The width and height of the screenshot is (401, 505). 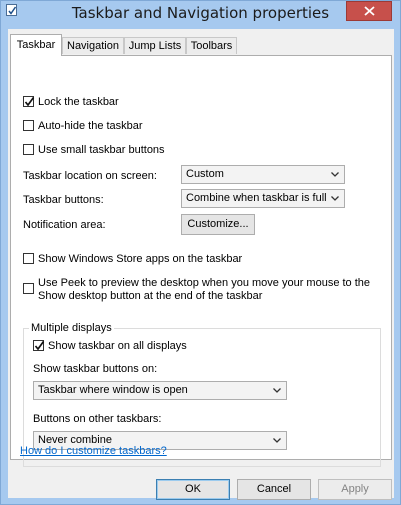 What do you see at coordinates (205, 174) in the screenshot?
I see `taskbar-location-value: Custom` at bounding box center [205, 174].